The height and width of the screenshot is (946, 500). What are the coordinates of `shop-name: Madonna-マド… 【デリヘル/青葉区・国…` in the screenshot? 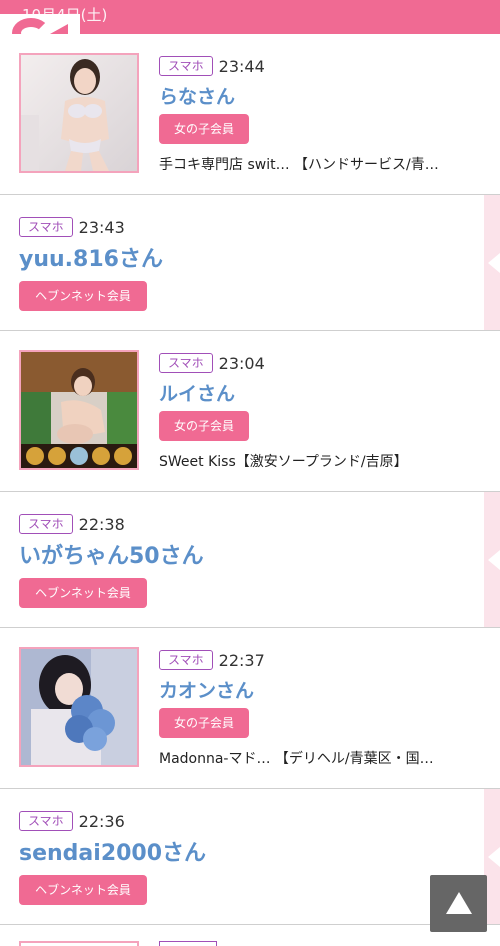 It's located at (296, 758).